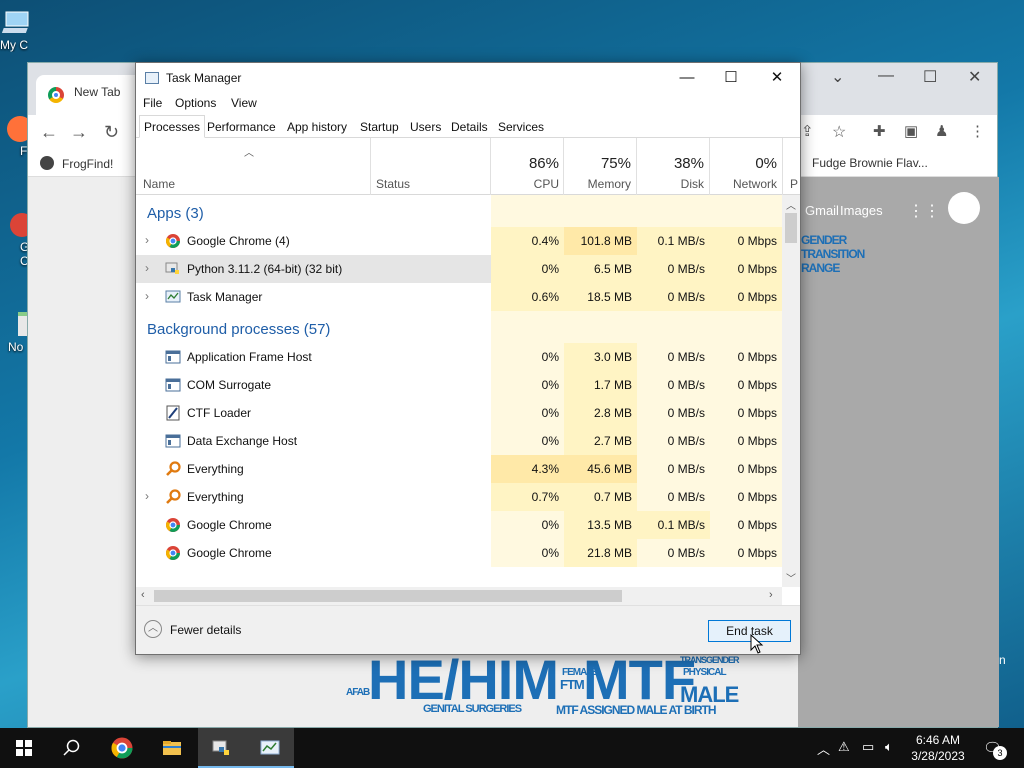 The image size is (1024, 768). I want to click on taskbar-chrome, so click(122, 748).